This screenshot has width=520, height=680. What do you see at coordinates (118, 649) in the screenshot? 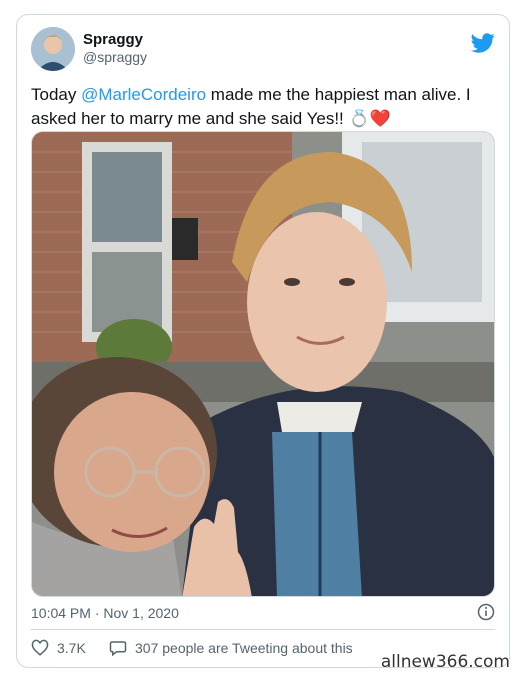
I see `speech-bubble-icon` at bounding box center [118, 649].